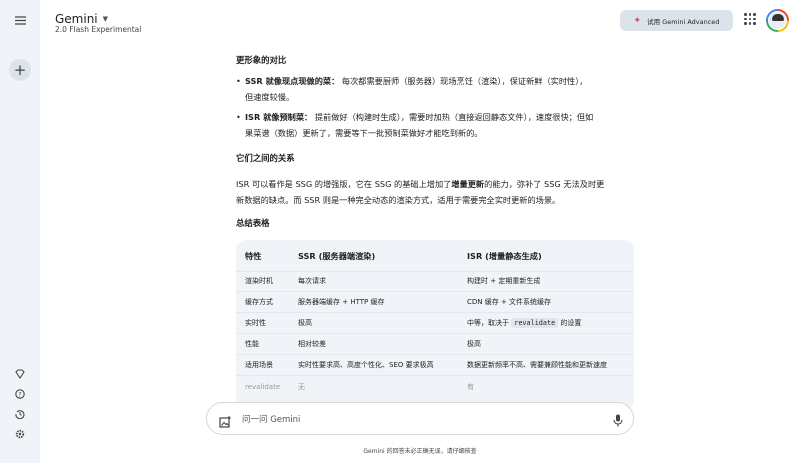 Image resolution: width=800 pixels, height=463 pixels. I want to click on bullet-text: 每次都需要厨师（服务器）现场烹饪（渲染），保证新鲜（实时性），, so click(463, 81).